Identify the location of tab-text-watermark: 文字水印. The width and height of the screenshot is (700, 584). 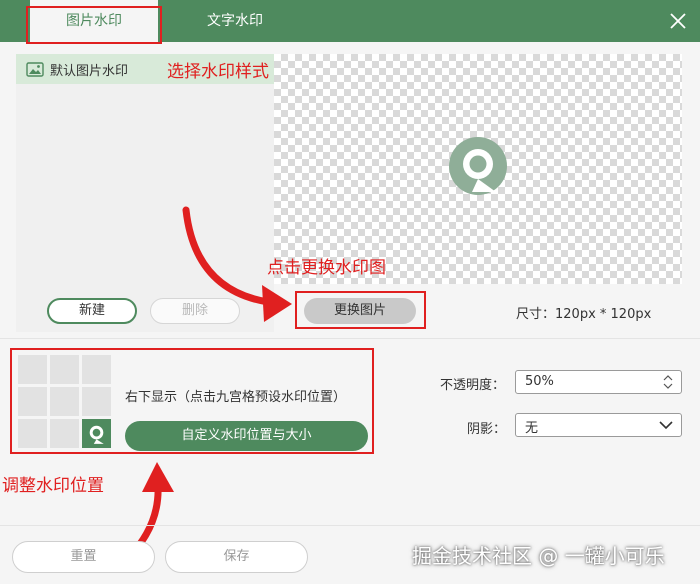
(235, 21).